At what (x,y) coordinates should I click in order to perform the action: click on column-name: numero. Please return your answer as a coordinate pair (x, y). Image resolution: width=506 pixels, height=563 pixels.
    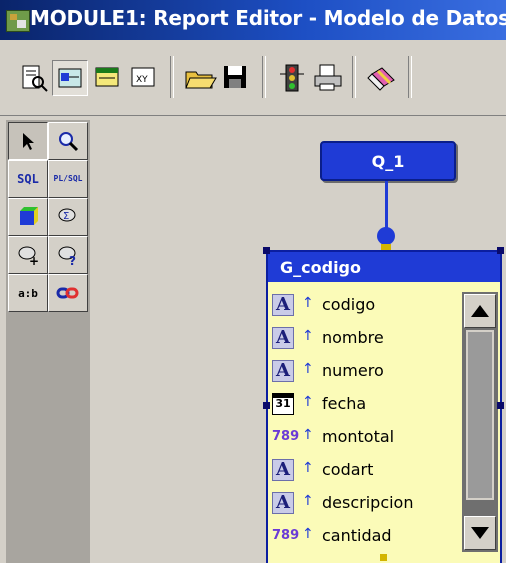
    Looking at the image, I should click on (353, 370).